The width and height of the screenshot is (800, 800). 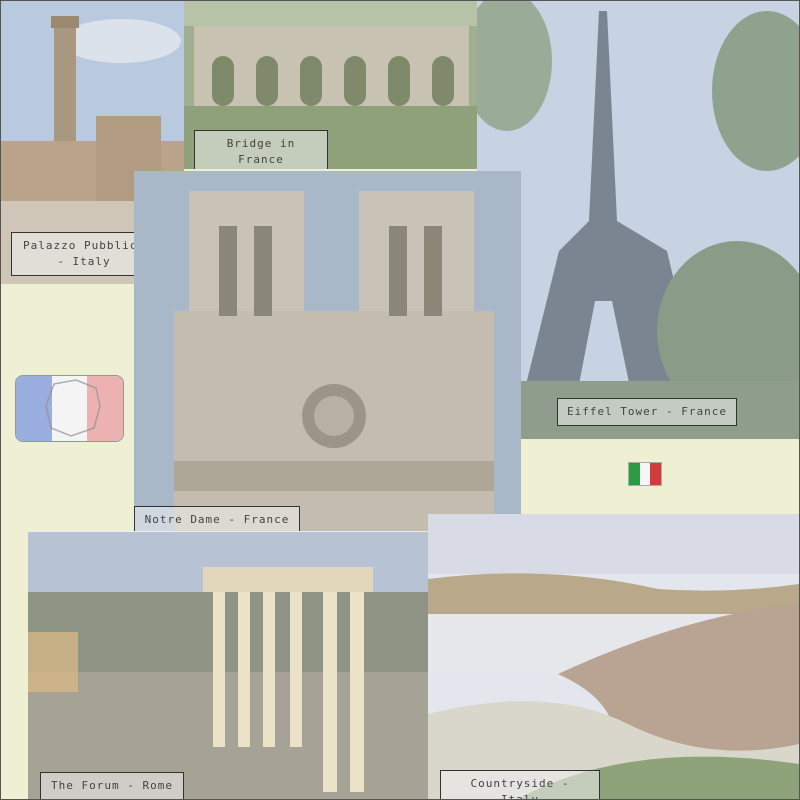 I want to click on caption-eiffel-tower: Eiffel Tower - France, so click(x=647, y=412).